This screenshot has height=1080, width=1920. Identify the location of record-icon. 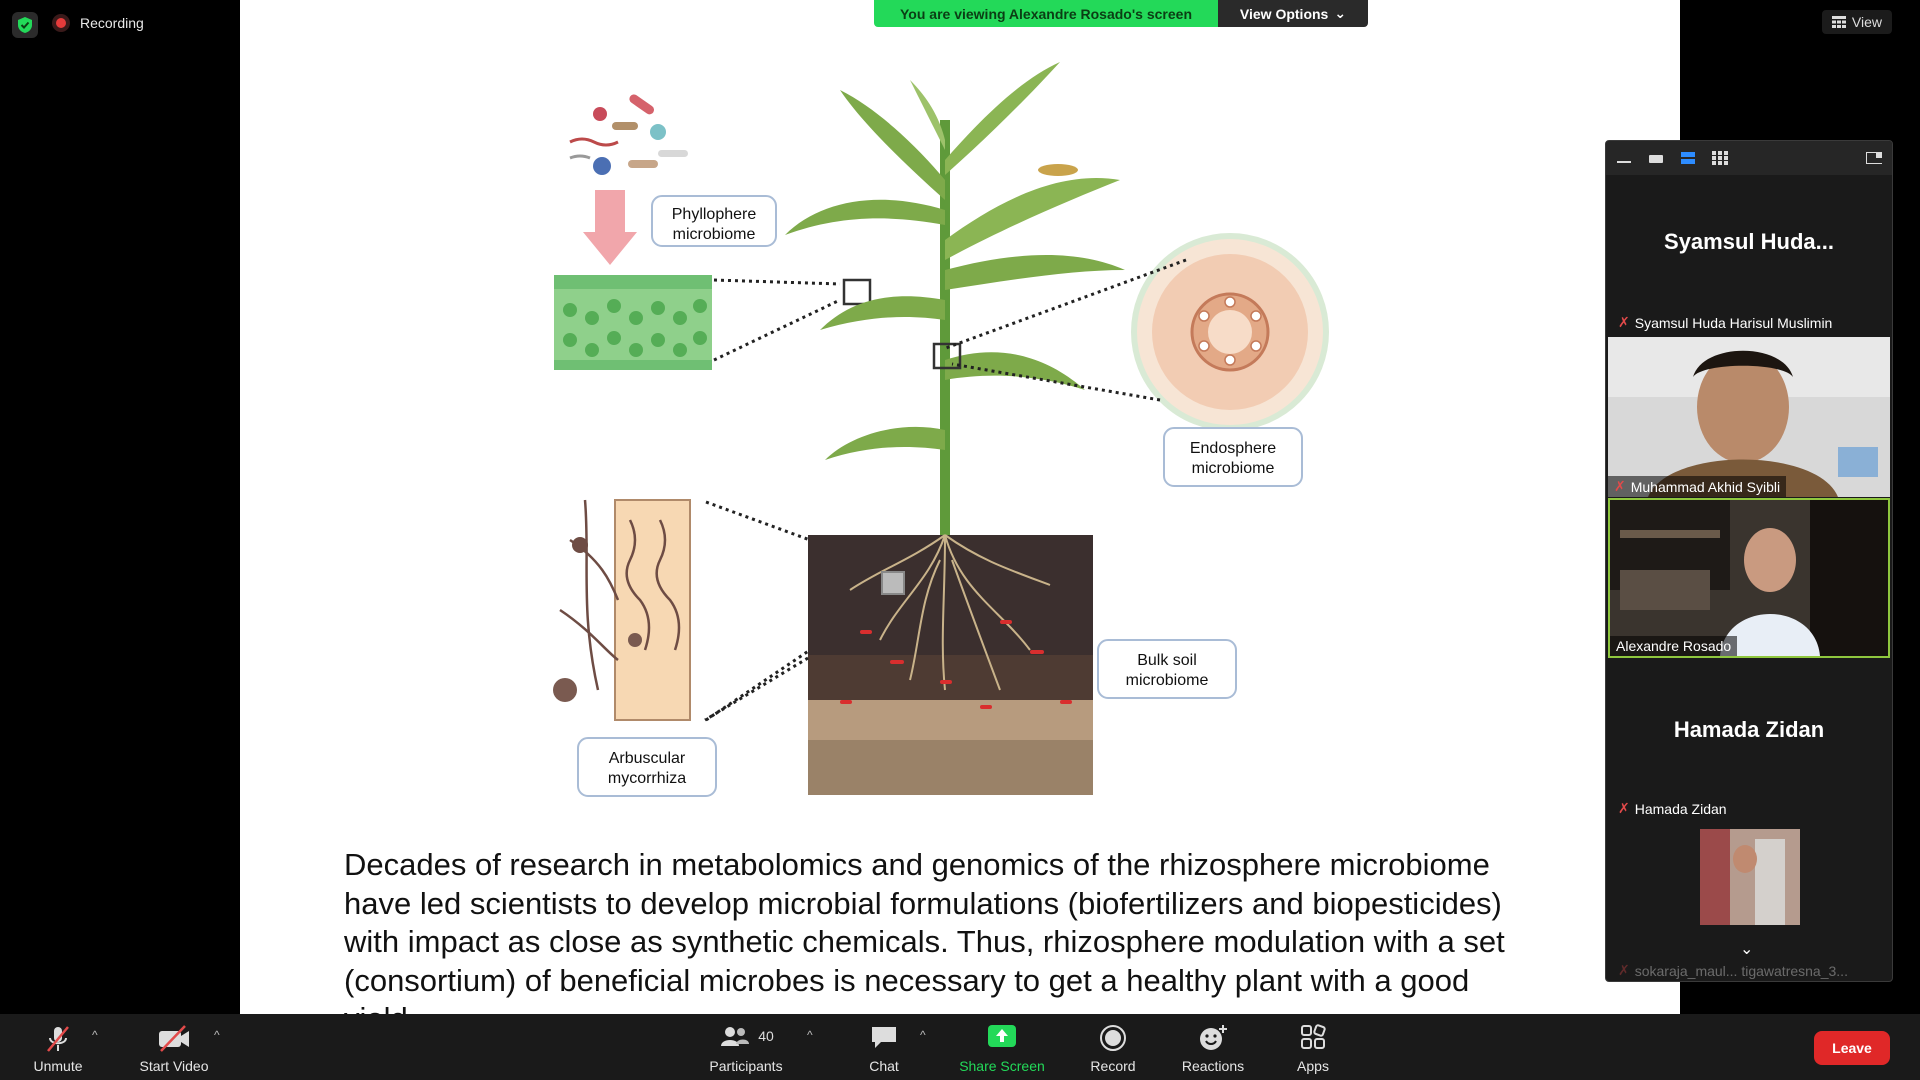
(1113, 1038).